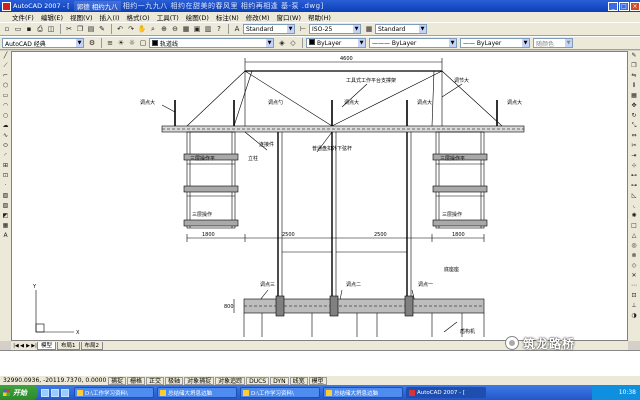  Describe the element at coordinates (5, 205) in the screenshot. I see `gradient-icon: ▧` at that location.